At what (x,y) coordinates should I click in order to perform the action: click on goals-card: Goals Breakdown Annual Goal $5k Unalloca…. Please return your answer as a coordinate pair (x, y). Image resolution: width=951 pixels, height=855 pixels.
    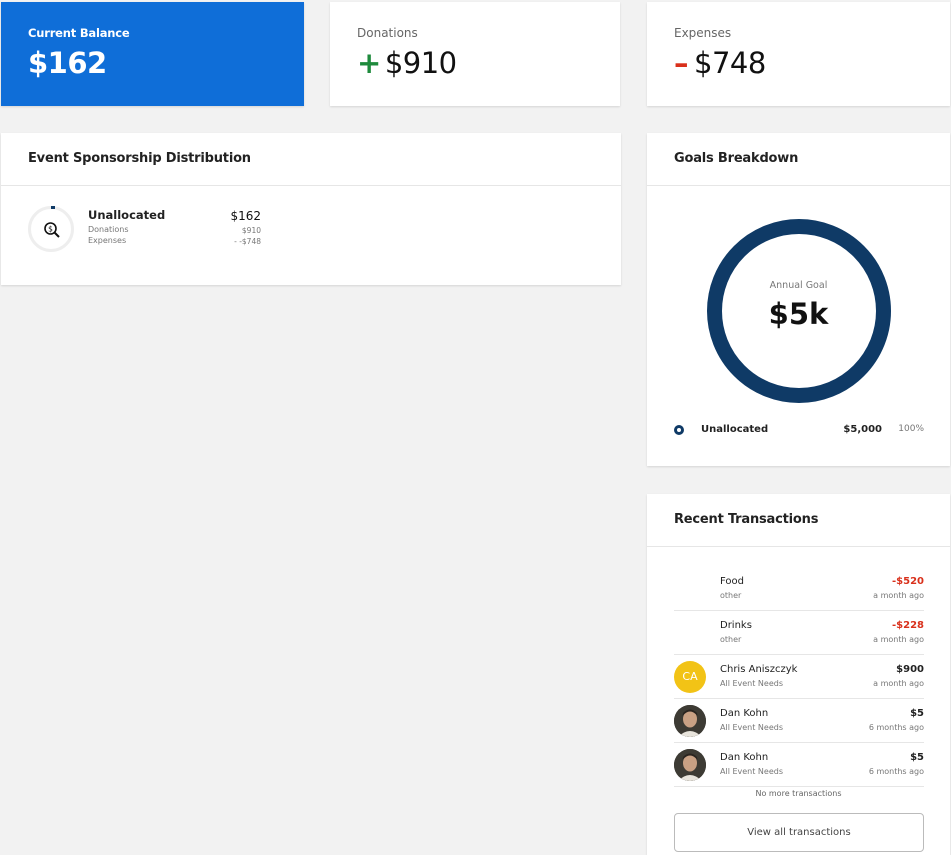
    Looking at the image, I should click on (798, 299).